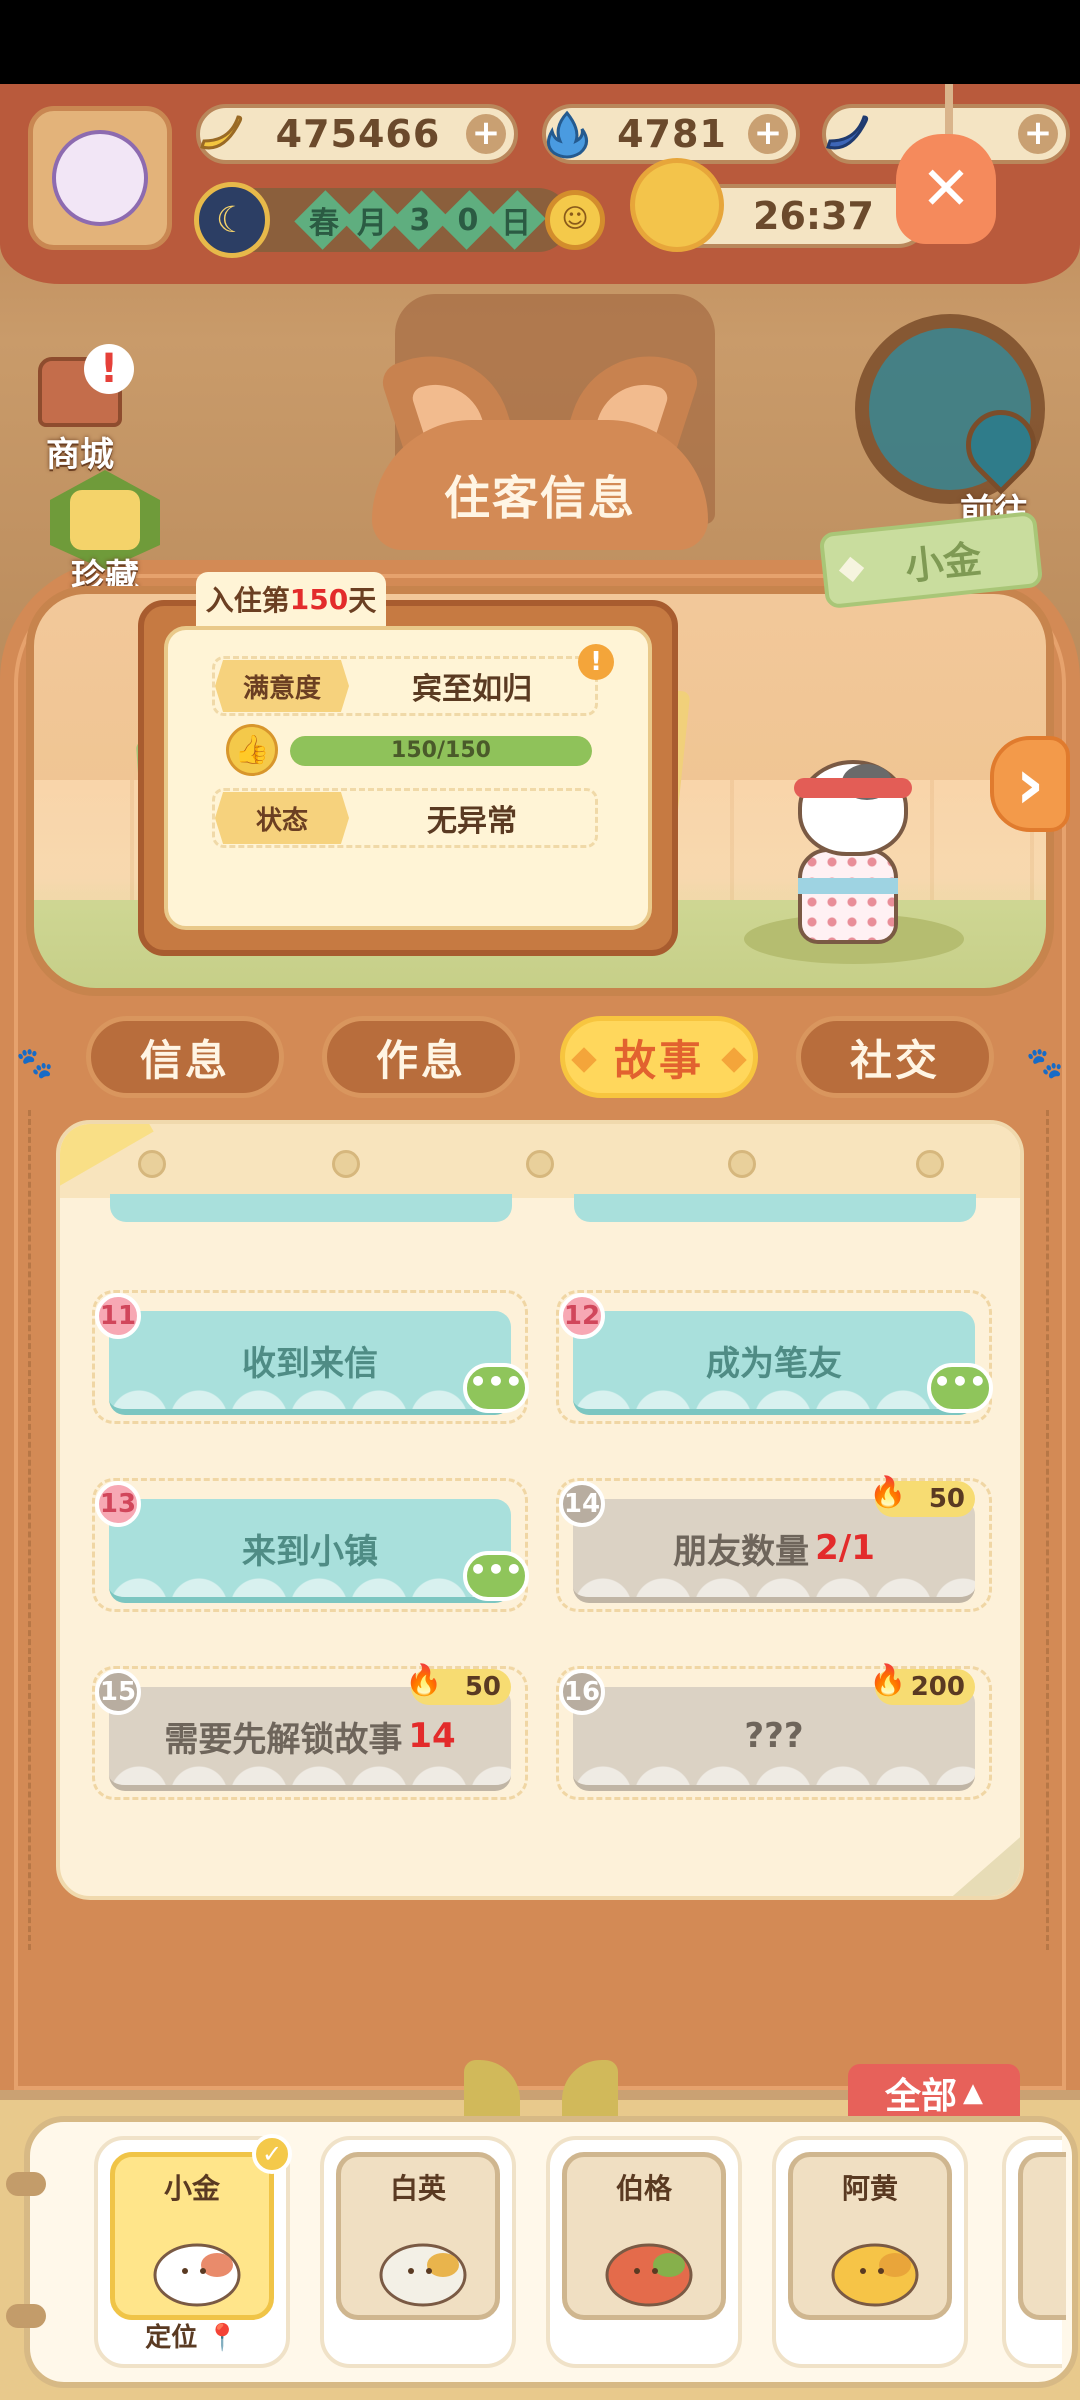  What do you see at coordinates (1034, 2252) in the screenshot?
I see `guest-card-partial` at bounding box center [1034, 2252].